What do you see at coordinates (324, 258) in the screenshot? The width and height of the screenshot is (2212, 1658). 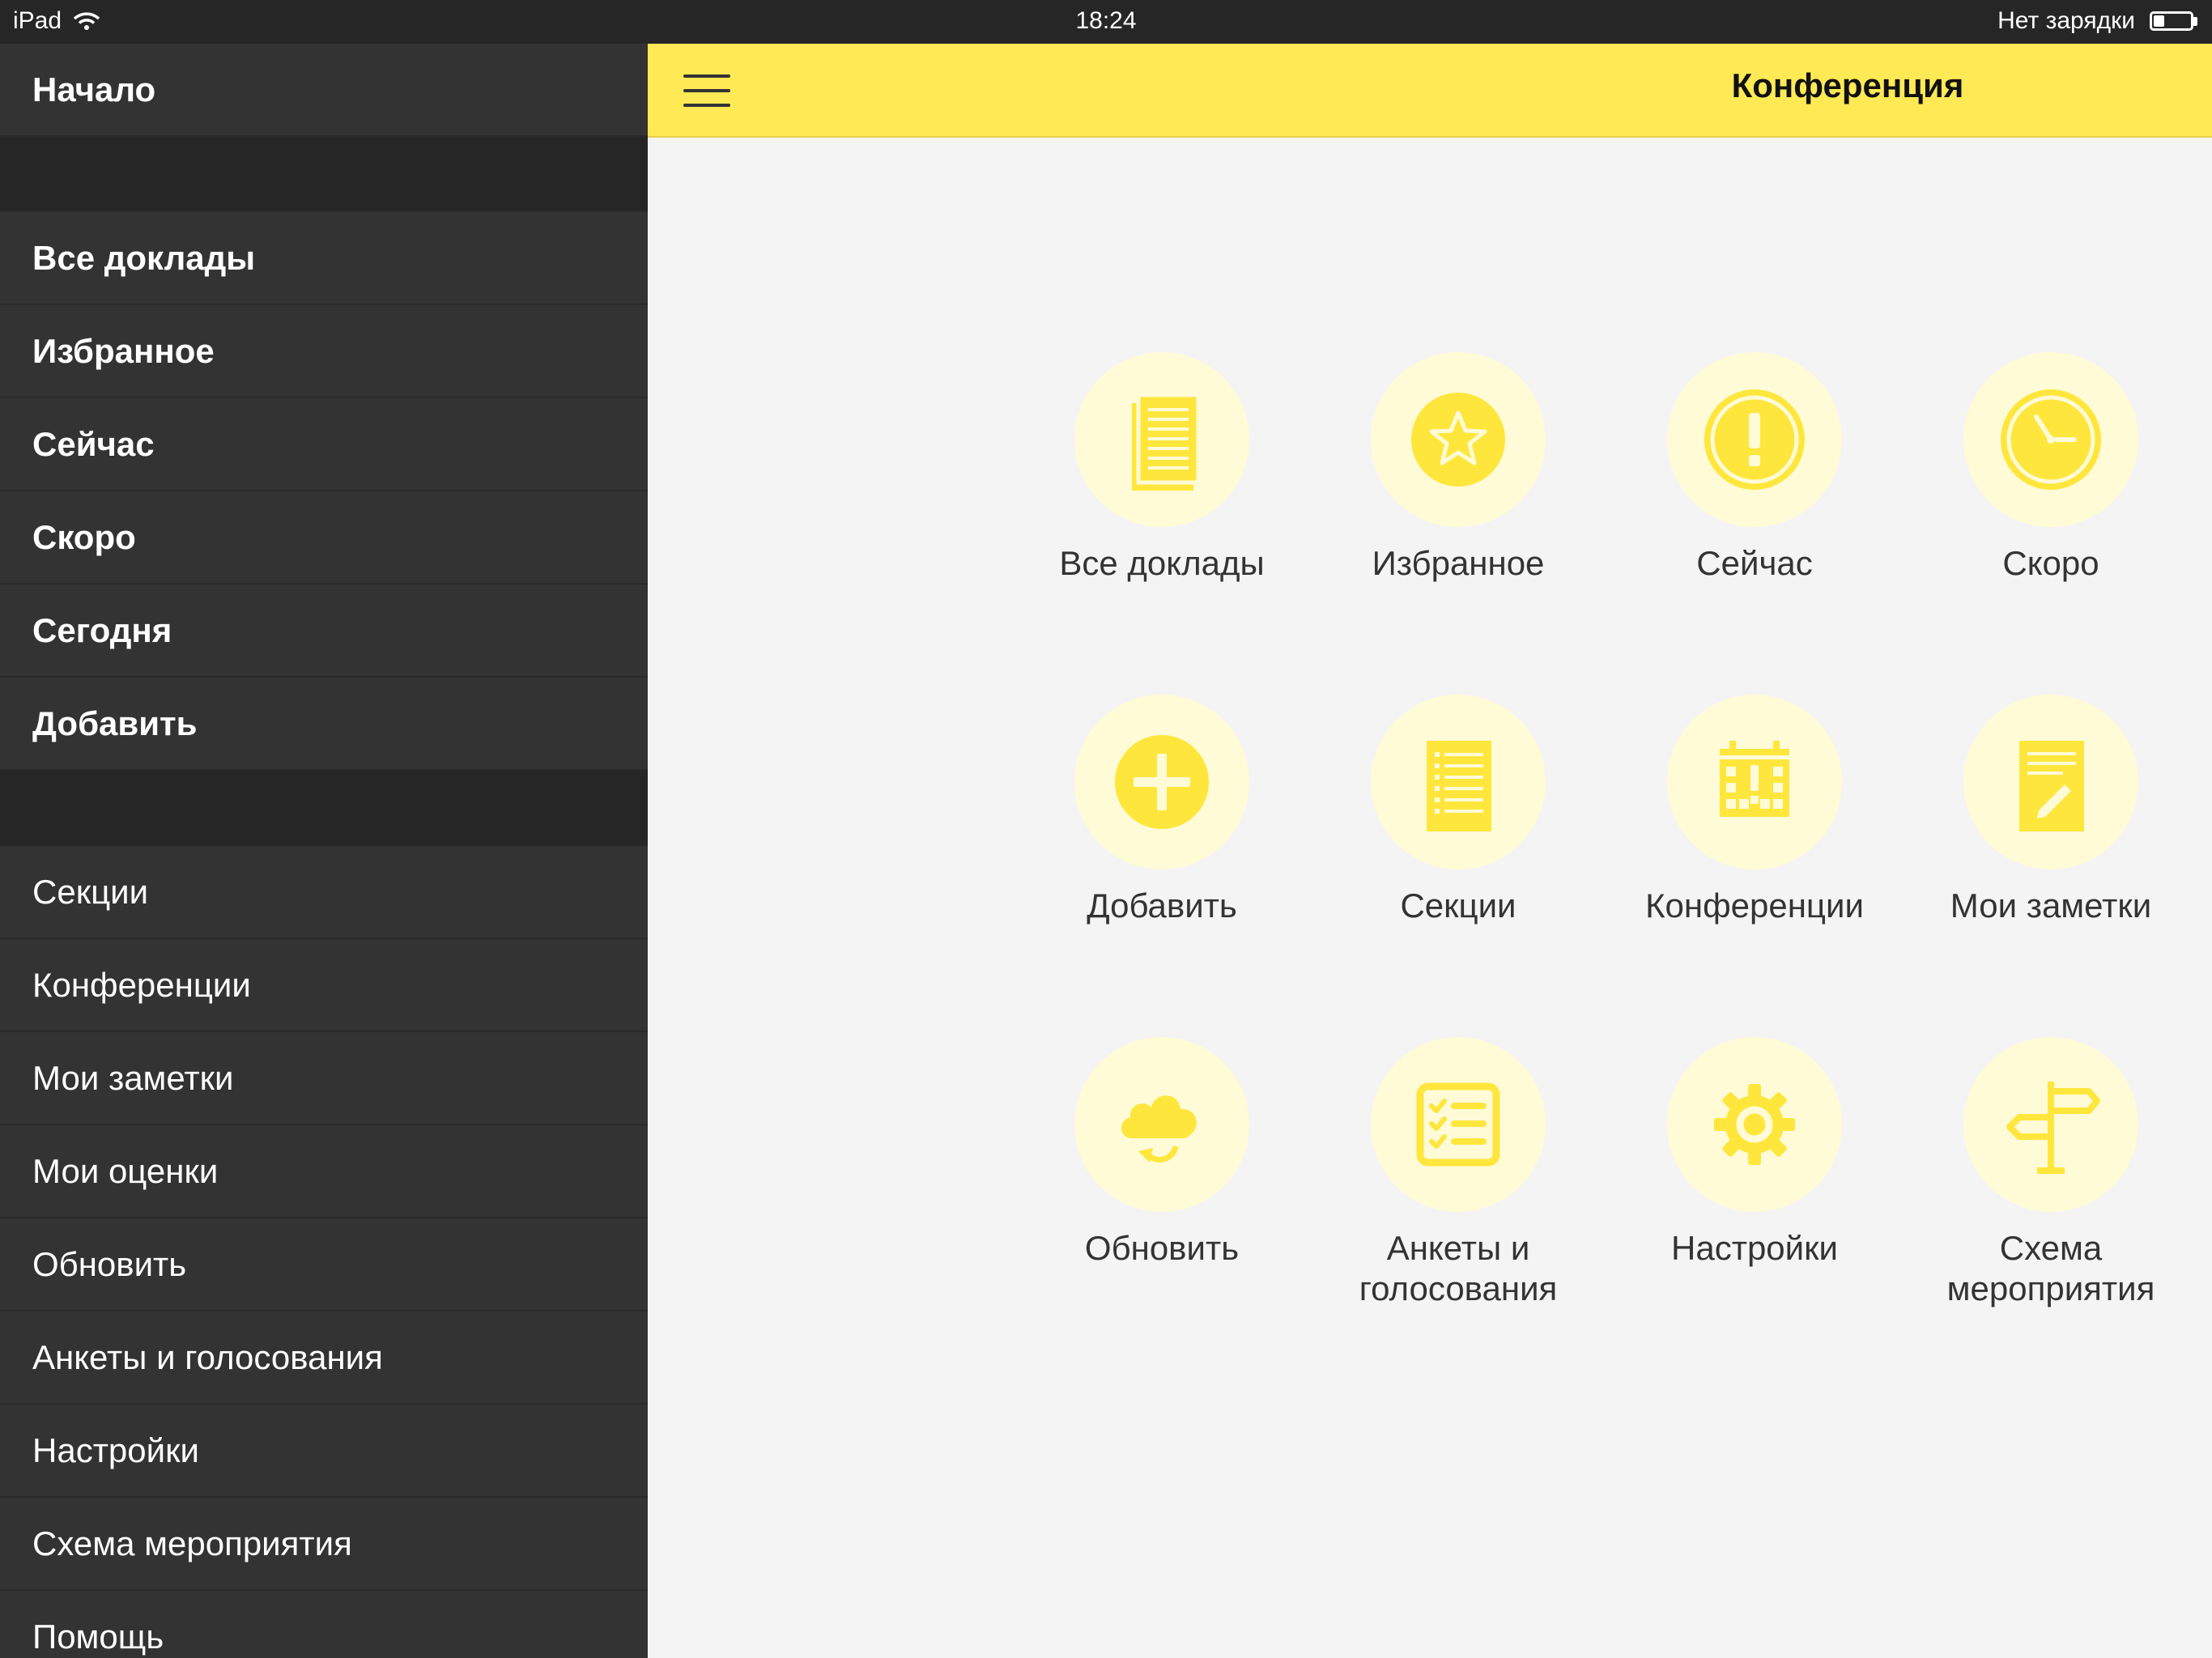 I see `sidebar-item-all-talks: Все доклады` at bounding box center [324, 258].